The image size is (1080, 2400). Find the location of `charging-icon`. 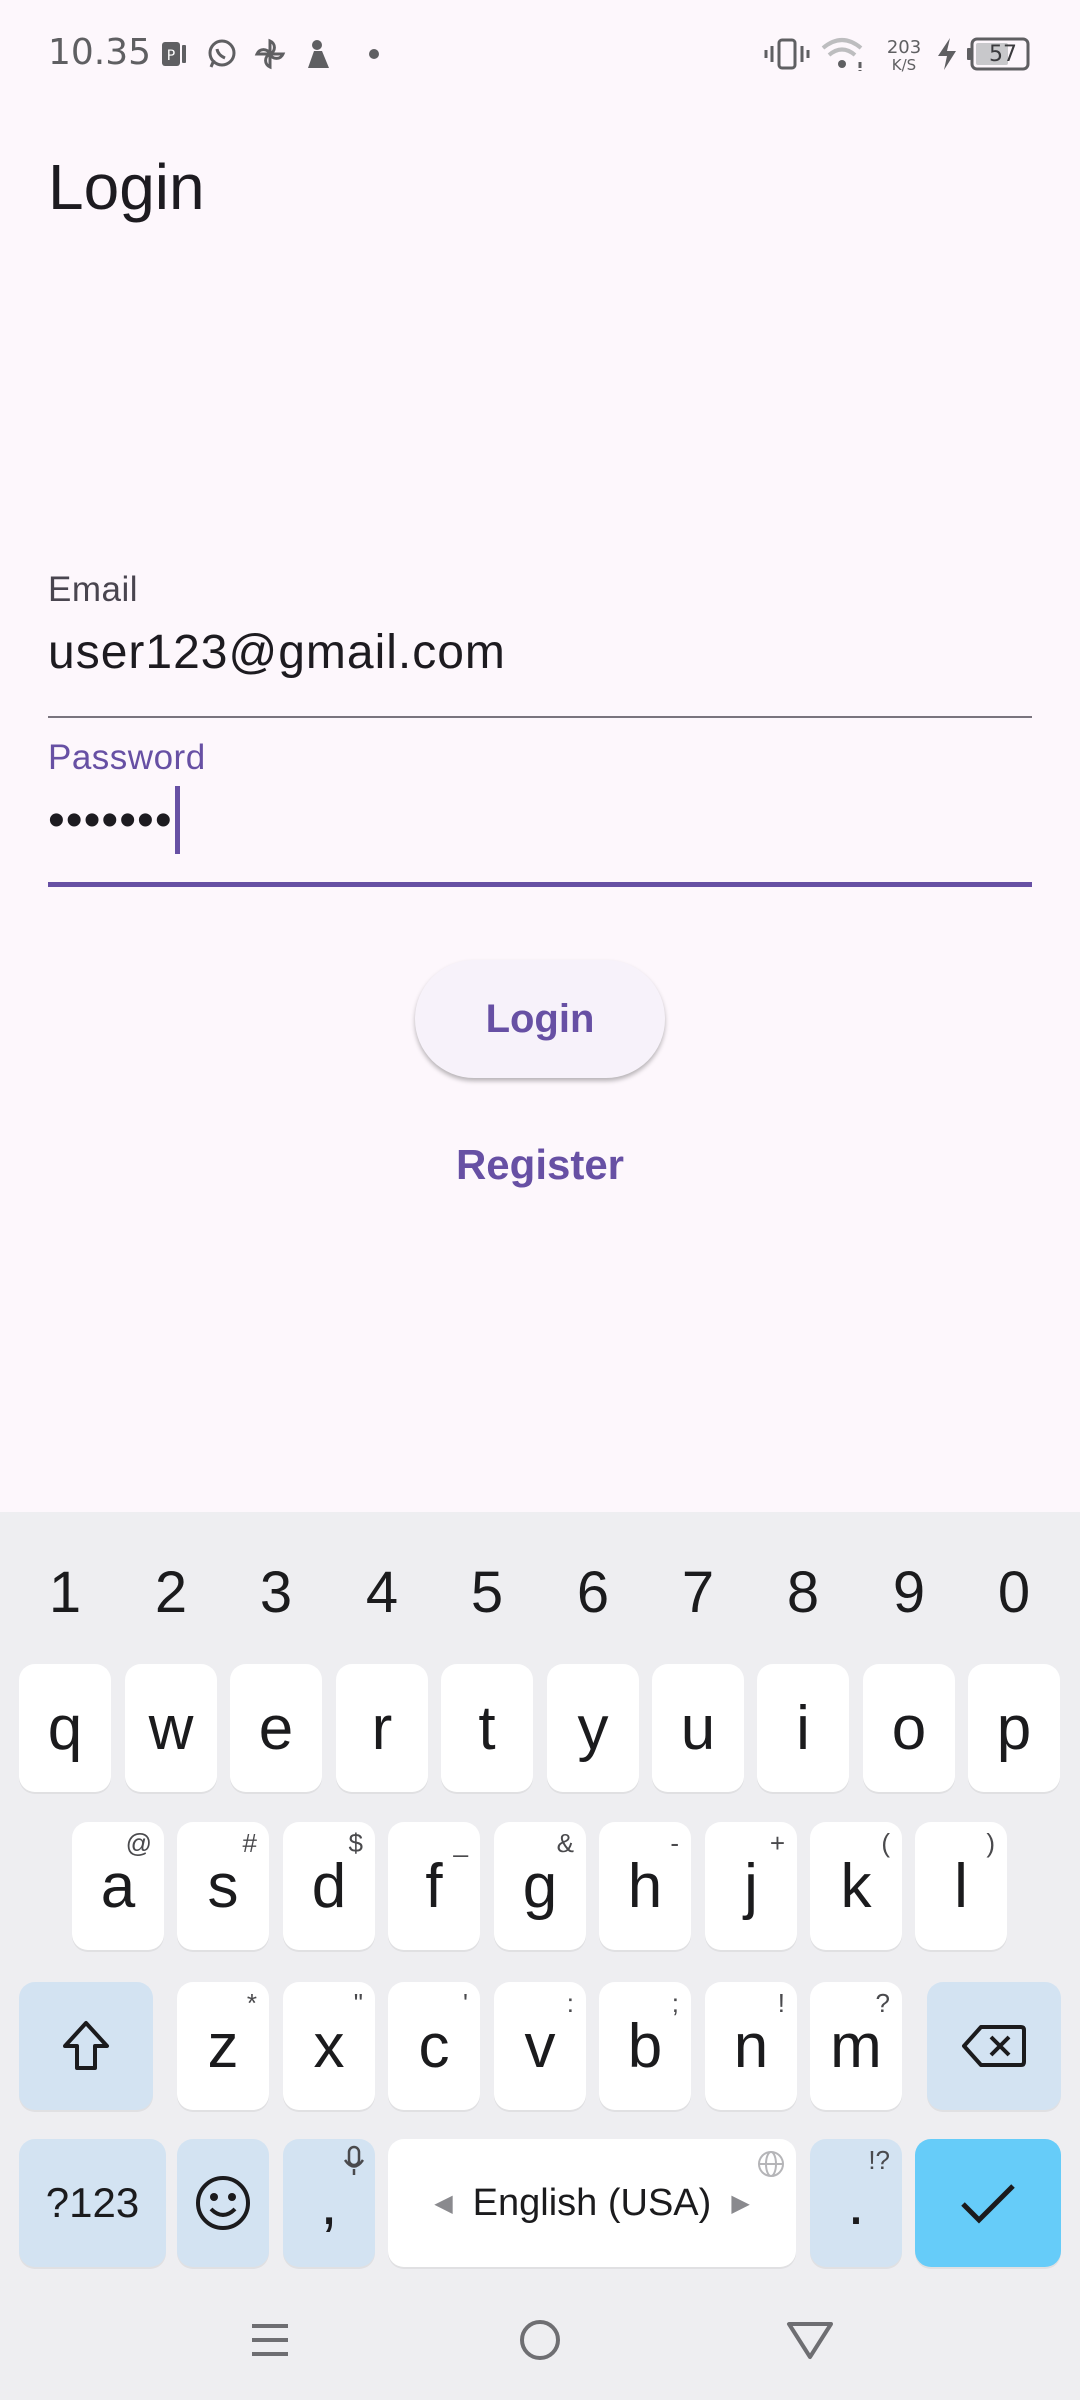

charging-icon is located at coordinates (947, 54).